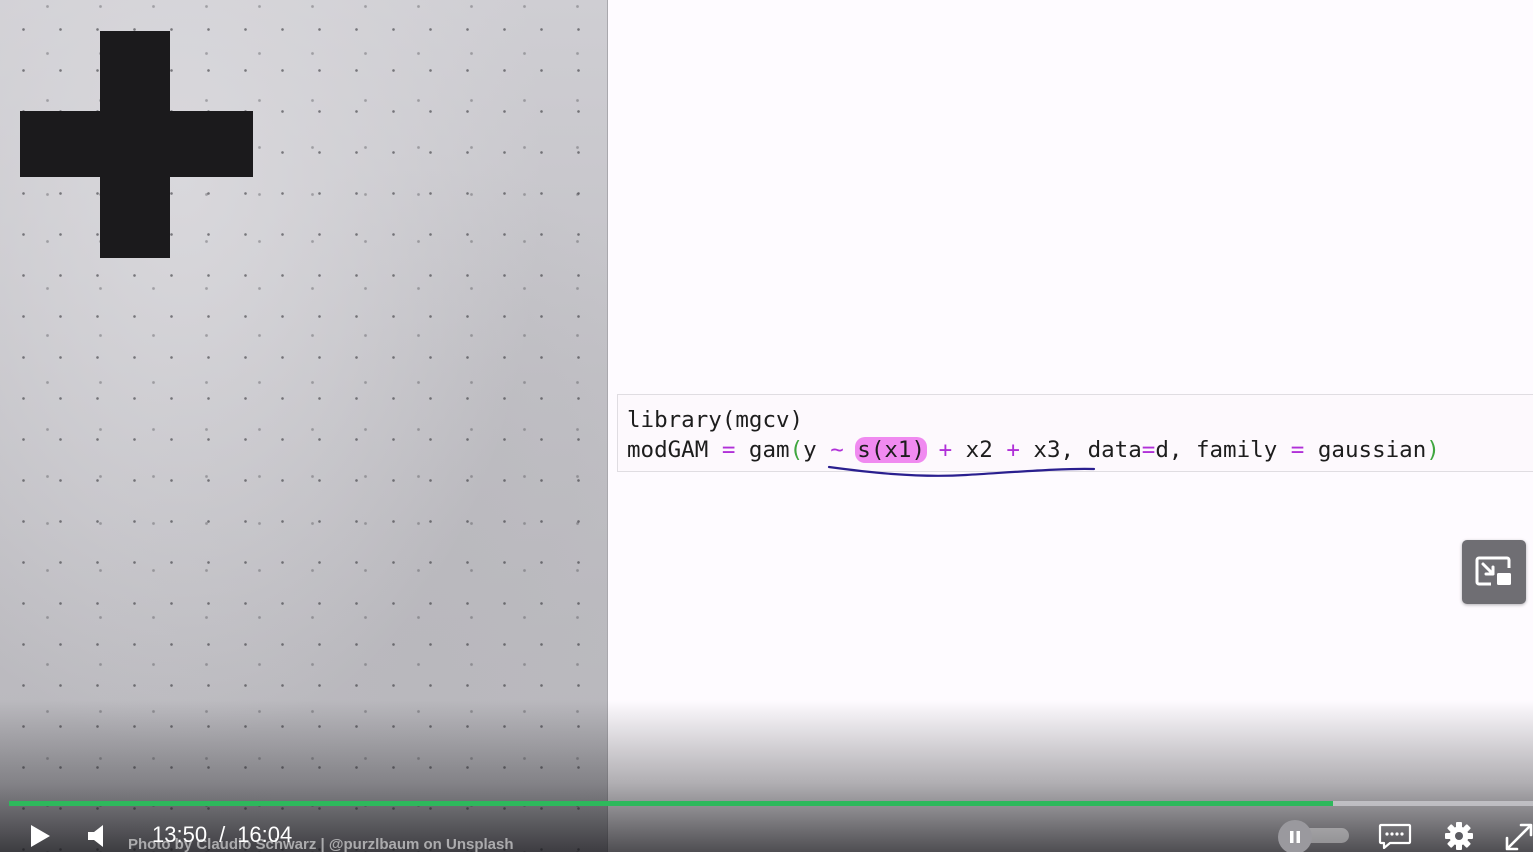 The width and height of the screenshot is (1533, 852). What do you see at coordinates (1365, 450) in the screenshot?
I see `code-token: gaussian` at bounding box center [1365, 450].